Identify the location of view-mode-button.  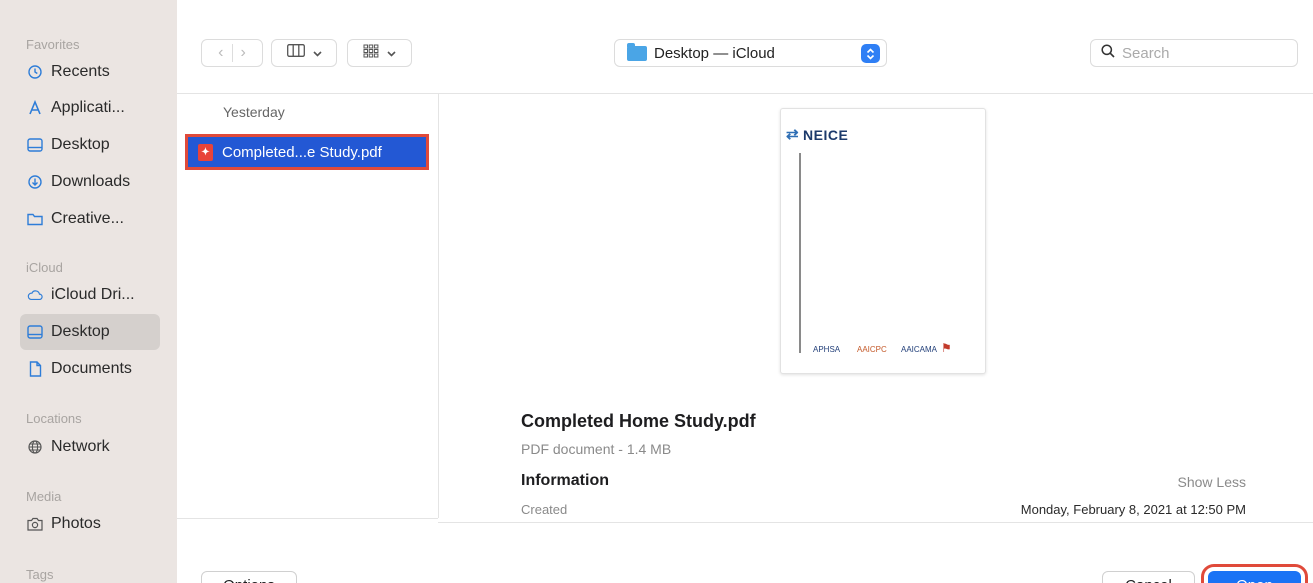
(304, 53).